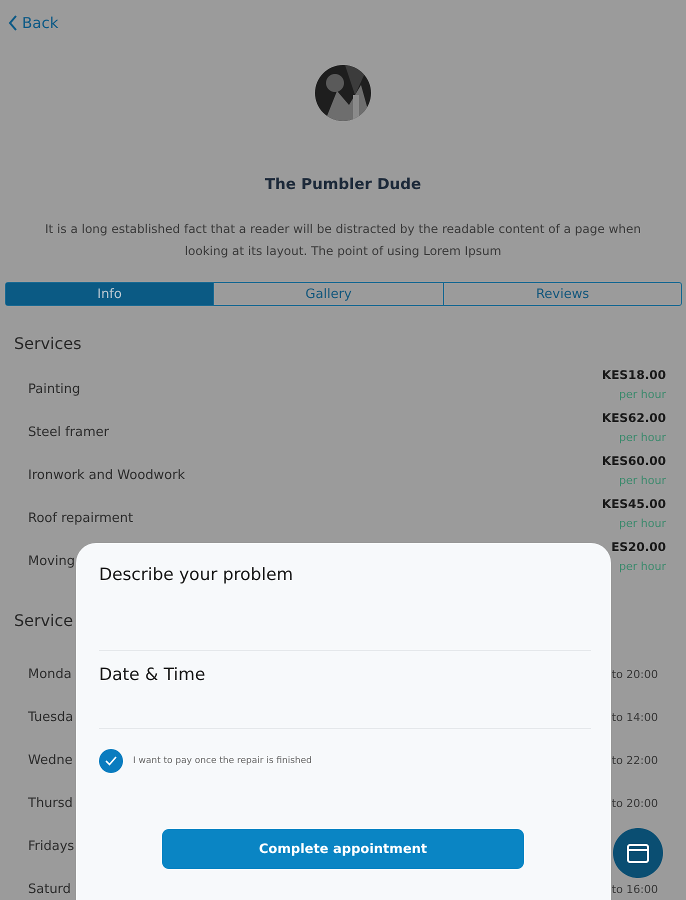 This screenshot has height=900, width=686. I want to click on day-label: Fridays, so click(51, 846).